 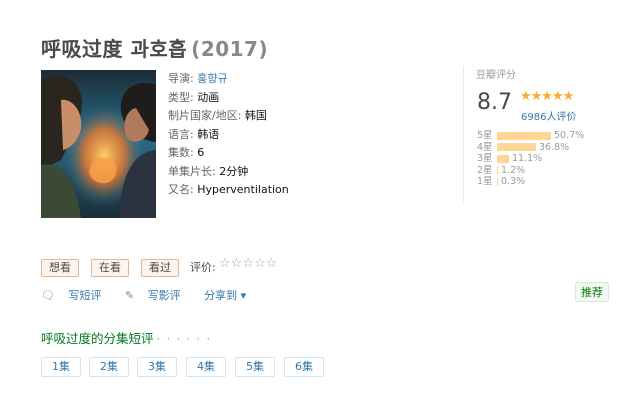 What do you see at coordinates (485, 181) in the screenshot?
I see `rating-bar-star-label: 1星` at bounding box center [485, 181].